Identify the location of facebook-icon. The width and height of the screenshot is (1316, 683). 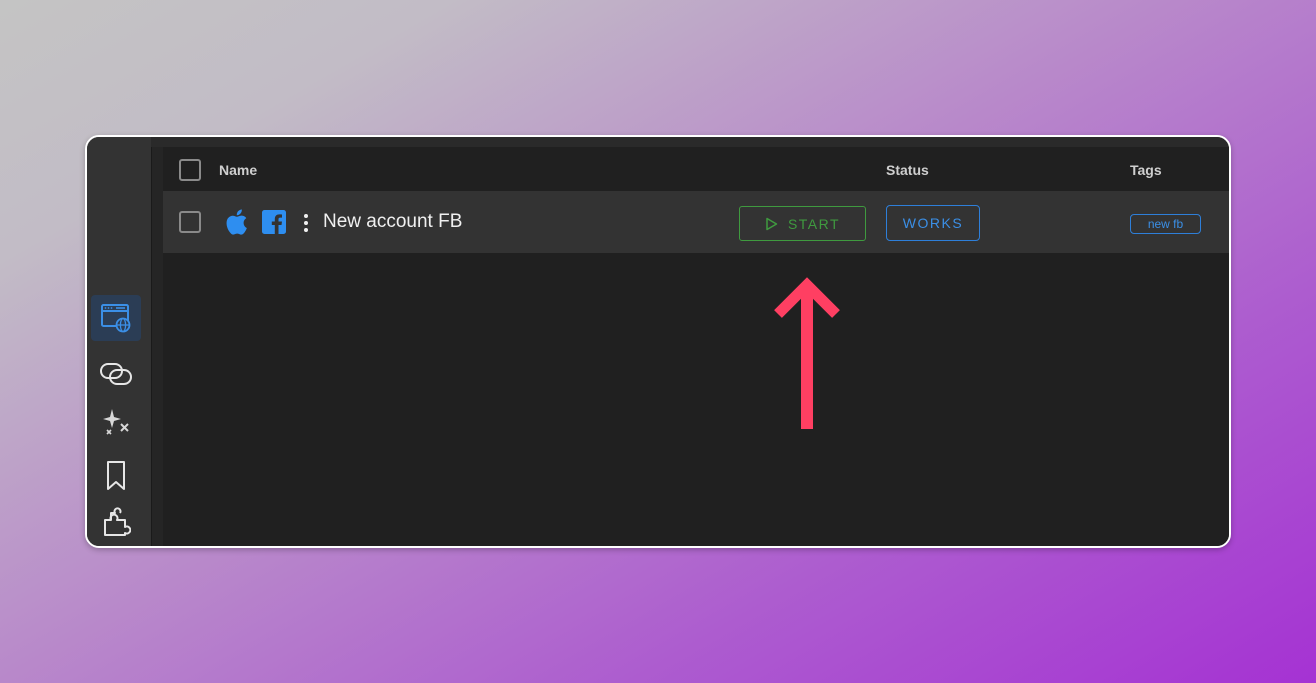
(274, 222).